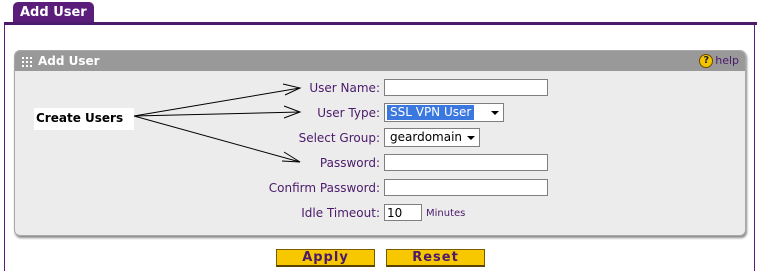 This screenshot has height=271, width=764. I want to click on idle-timeout-input, so click(403, 212).